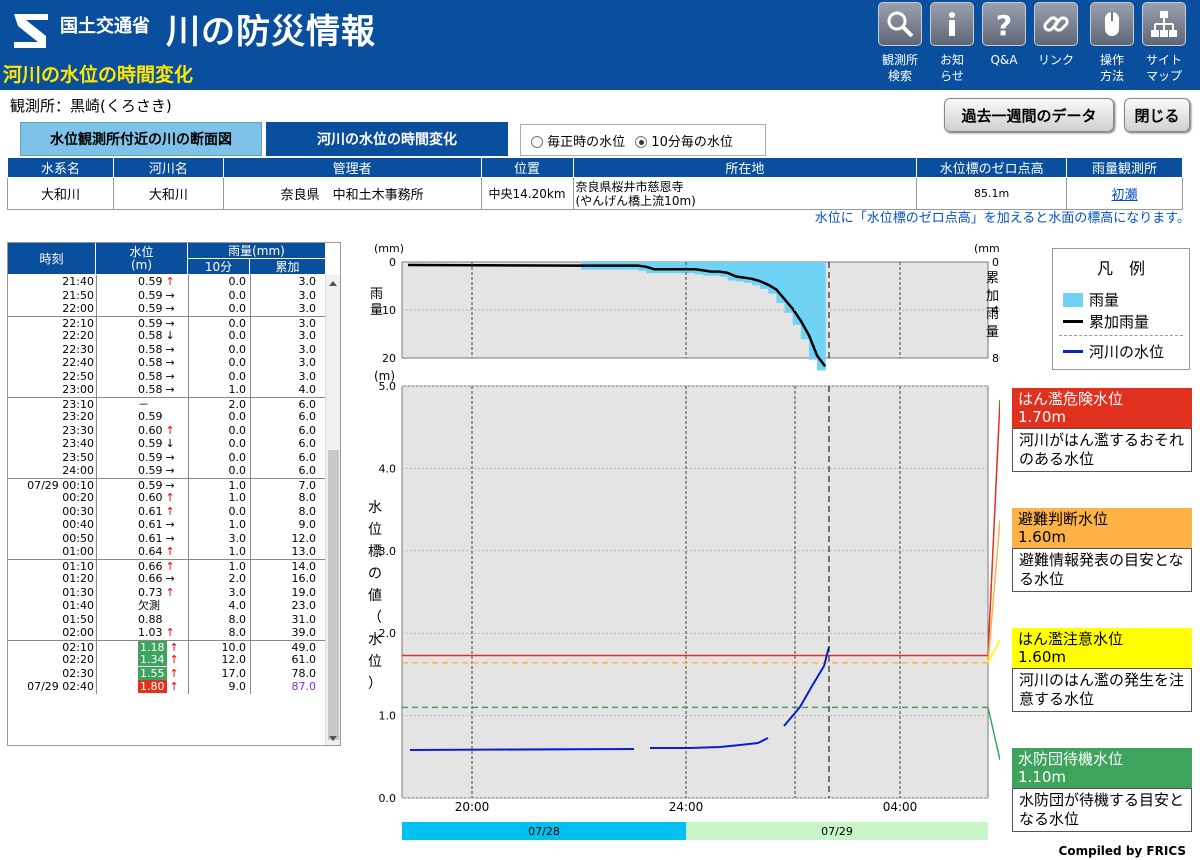 The image size is (1200, 860). What do you see at coordinates (578, 140) in the screenshot?
I see `radio-hourly: 毎正時の水位` at bounding box center [578, 140].